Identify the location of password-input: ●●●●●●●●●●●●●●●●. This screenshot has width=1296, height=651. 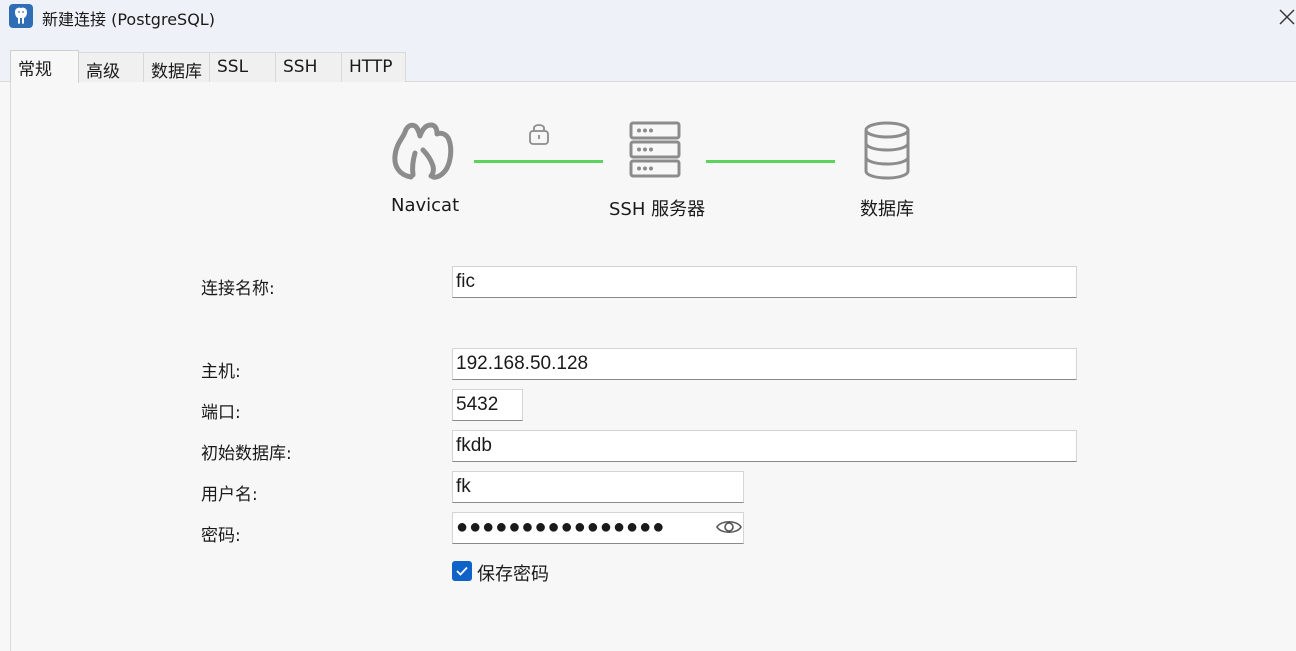
(598, 528).